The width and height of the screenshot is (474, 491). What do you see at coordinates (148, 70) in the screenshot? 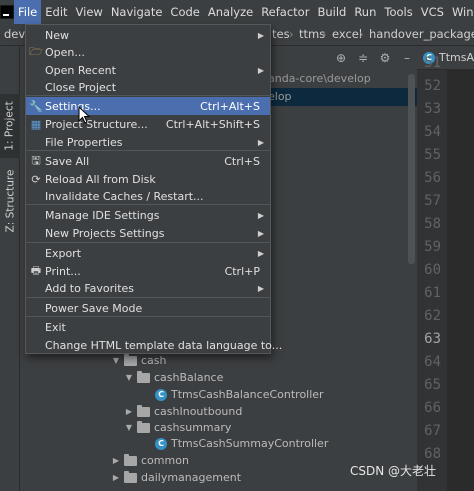
I see `menu-item-open-recent: Open Recent ▶` at bounding box center [148, 70].